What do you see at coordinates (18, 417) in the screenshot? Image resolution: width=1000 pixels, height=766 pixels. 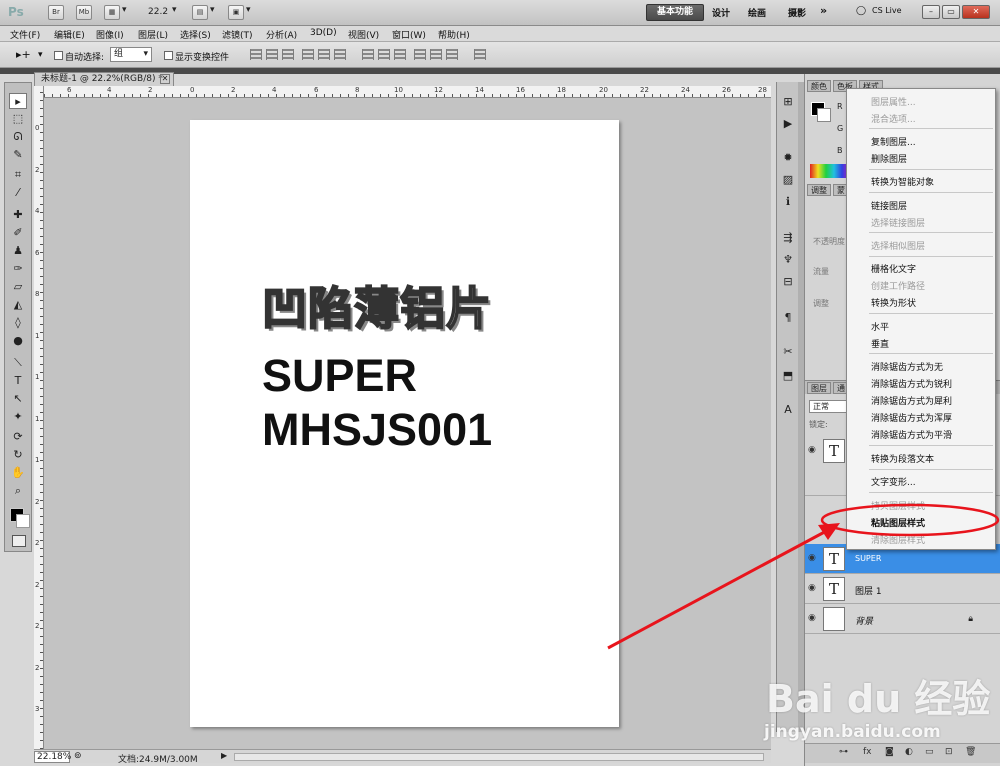 I see `shape-tool-icon: ✦` at bounding box center [18, 417].